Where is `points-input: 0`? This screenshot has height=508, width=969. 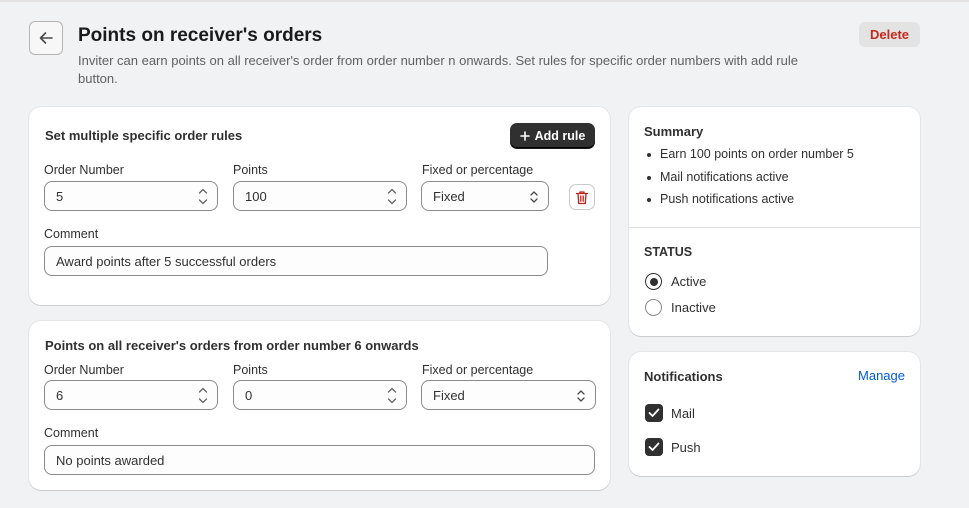
points-input: 0 is located at coordinates (320, 395).